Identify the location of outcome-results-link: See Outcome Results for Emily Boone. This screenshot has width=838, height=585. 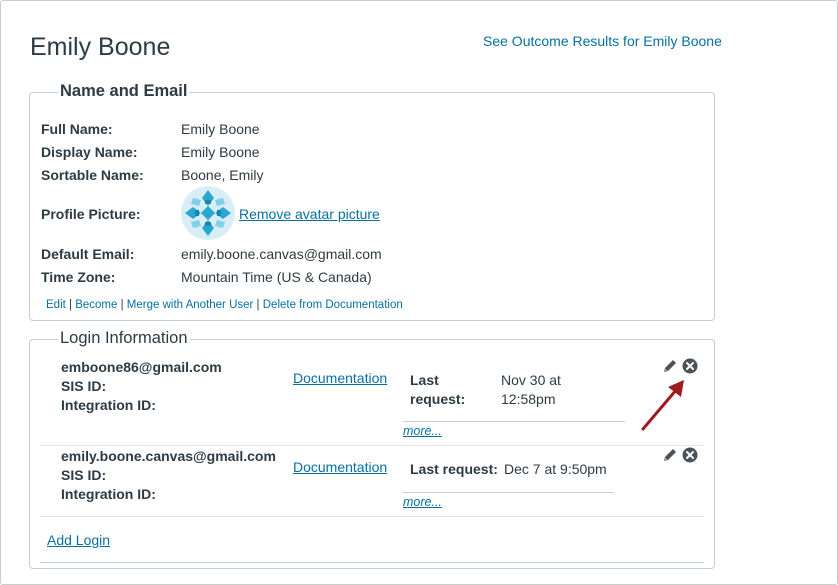
(602, 41).